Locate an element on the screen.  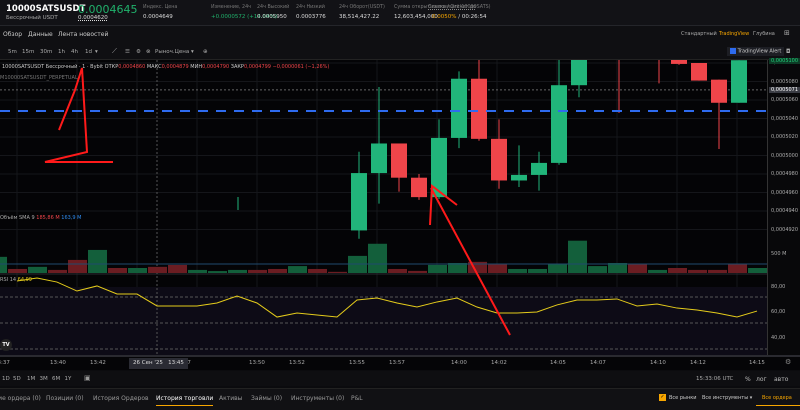
symbol-name: 10000SATSUSDT is located at coordinates (45, 9).